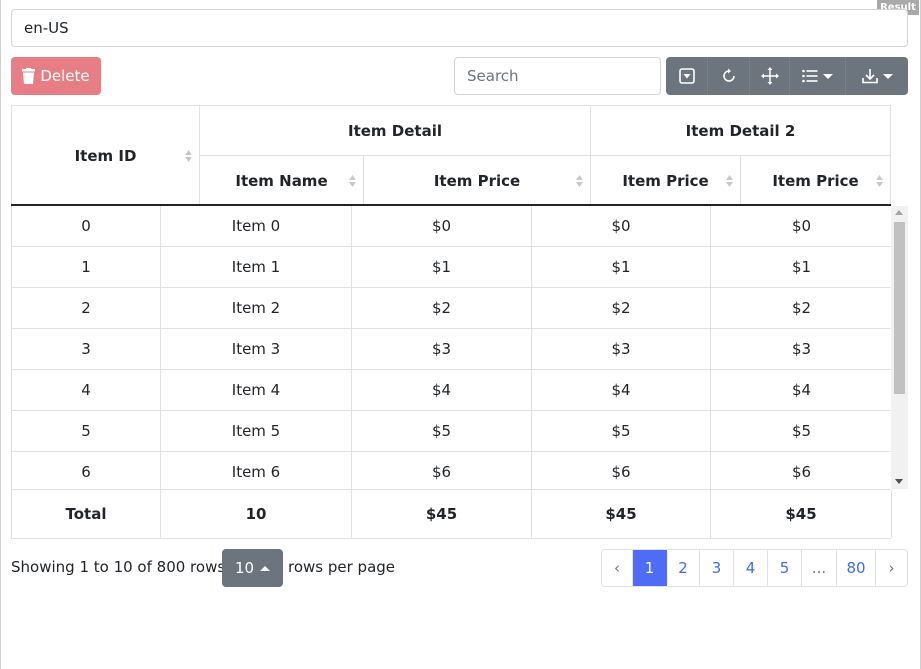 The width and height of the screenshot is (921, 669). I want to click on table-row: 3 Item 3 $3 $3 $3, so click(451, 349).